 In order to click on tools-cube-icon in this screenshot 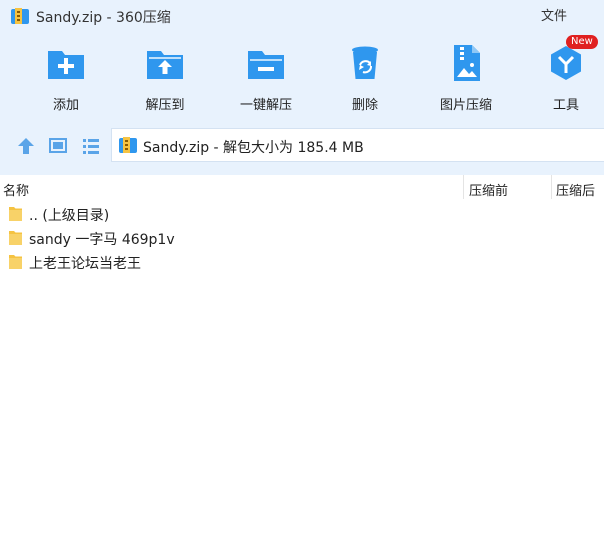, I will do `click(566, 63)`.